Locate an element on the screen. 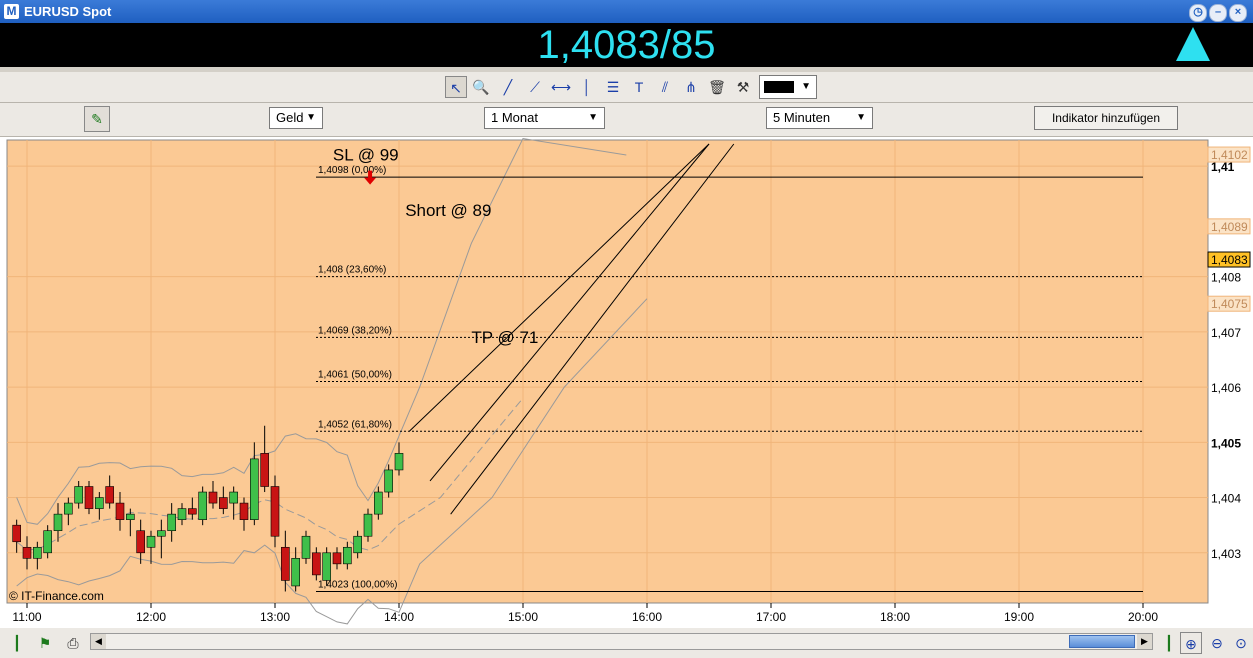 The image size is (1253, 658). time-tick-label: 11:00 is located at coordinates (26, 617).